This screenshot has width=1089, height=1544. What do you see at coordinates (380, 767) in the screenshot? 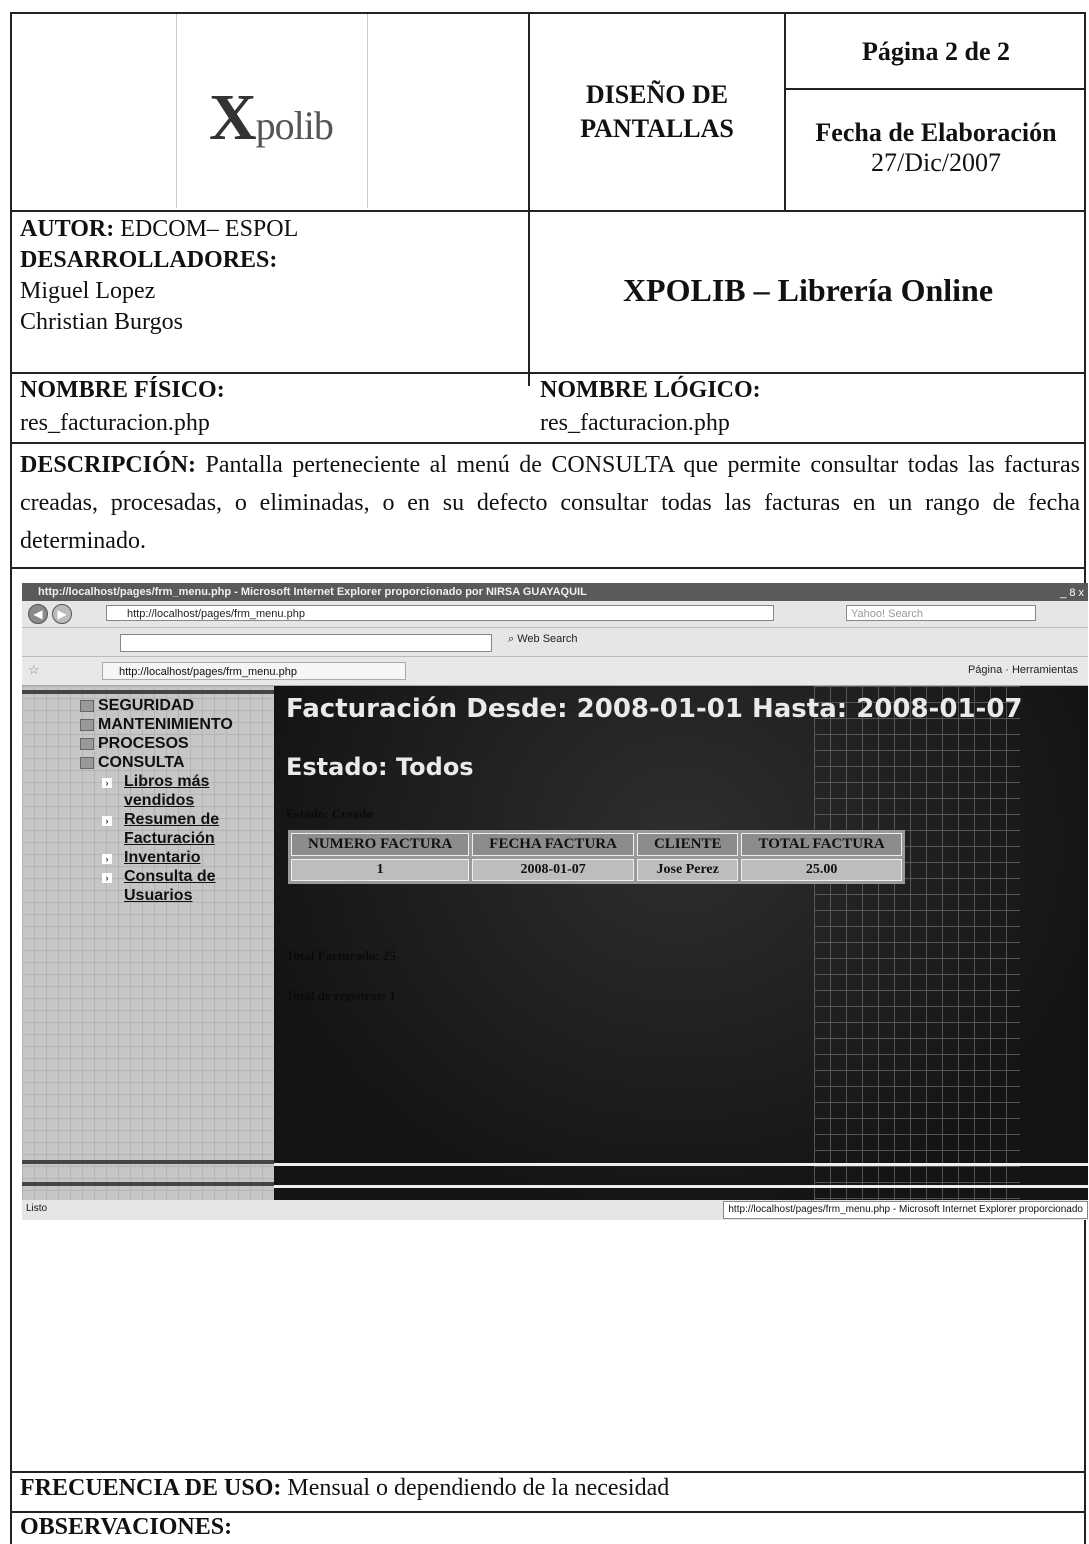
I see `state-heading: Estado: Todos` at bounding box center [380, 767].